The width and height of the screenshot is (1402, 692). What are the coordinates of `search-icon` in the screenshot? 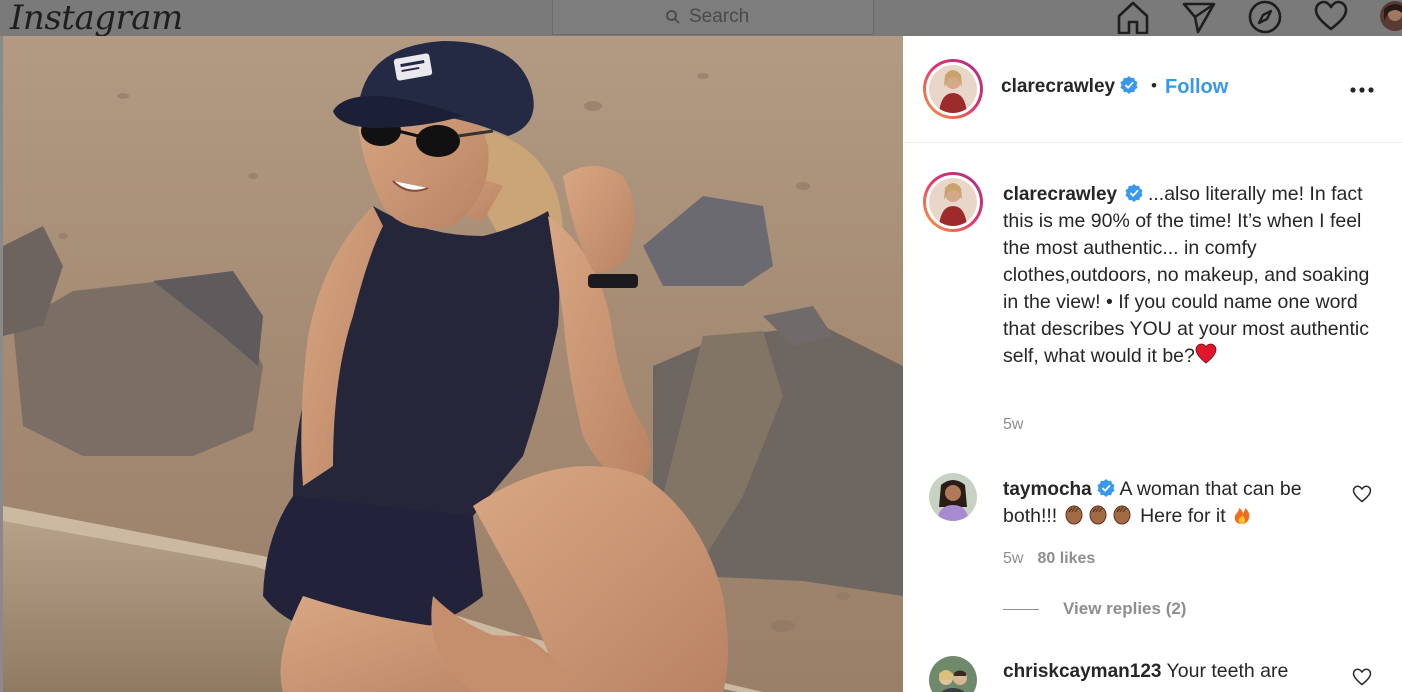 It's located at (673, 17).